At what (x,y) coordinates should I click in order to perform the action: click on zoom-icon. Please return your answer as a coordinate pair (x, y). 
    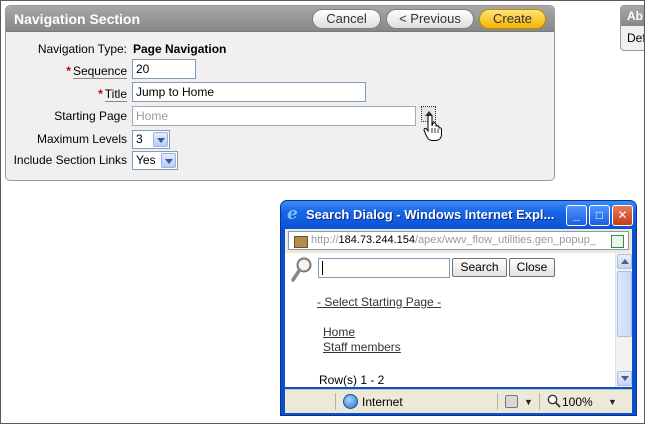
    Looking at the image, I should click on (554, 401).